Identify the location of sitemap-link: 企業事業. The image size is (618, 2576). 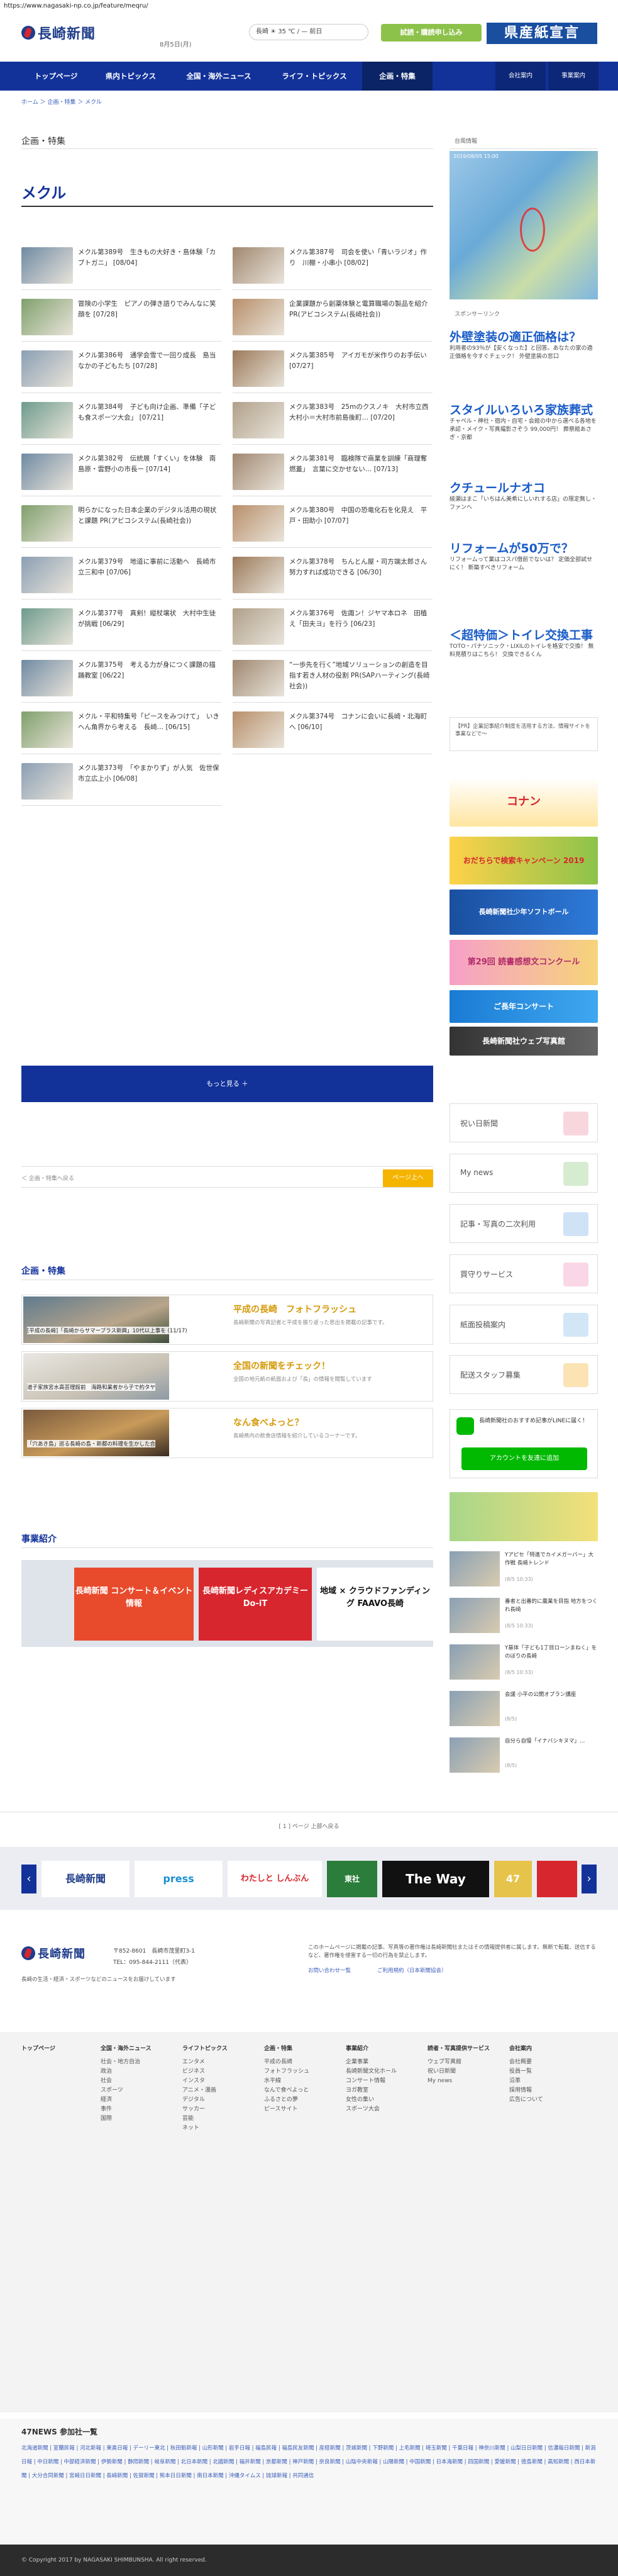
(371, 2062).